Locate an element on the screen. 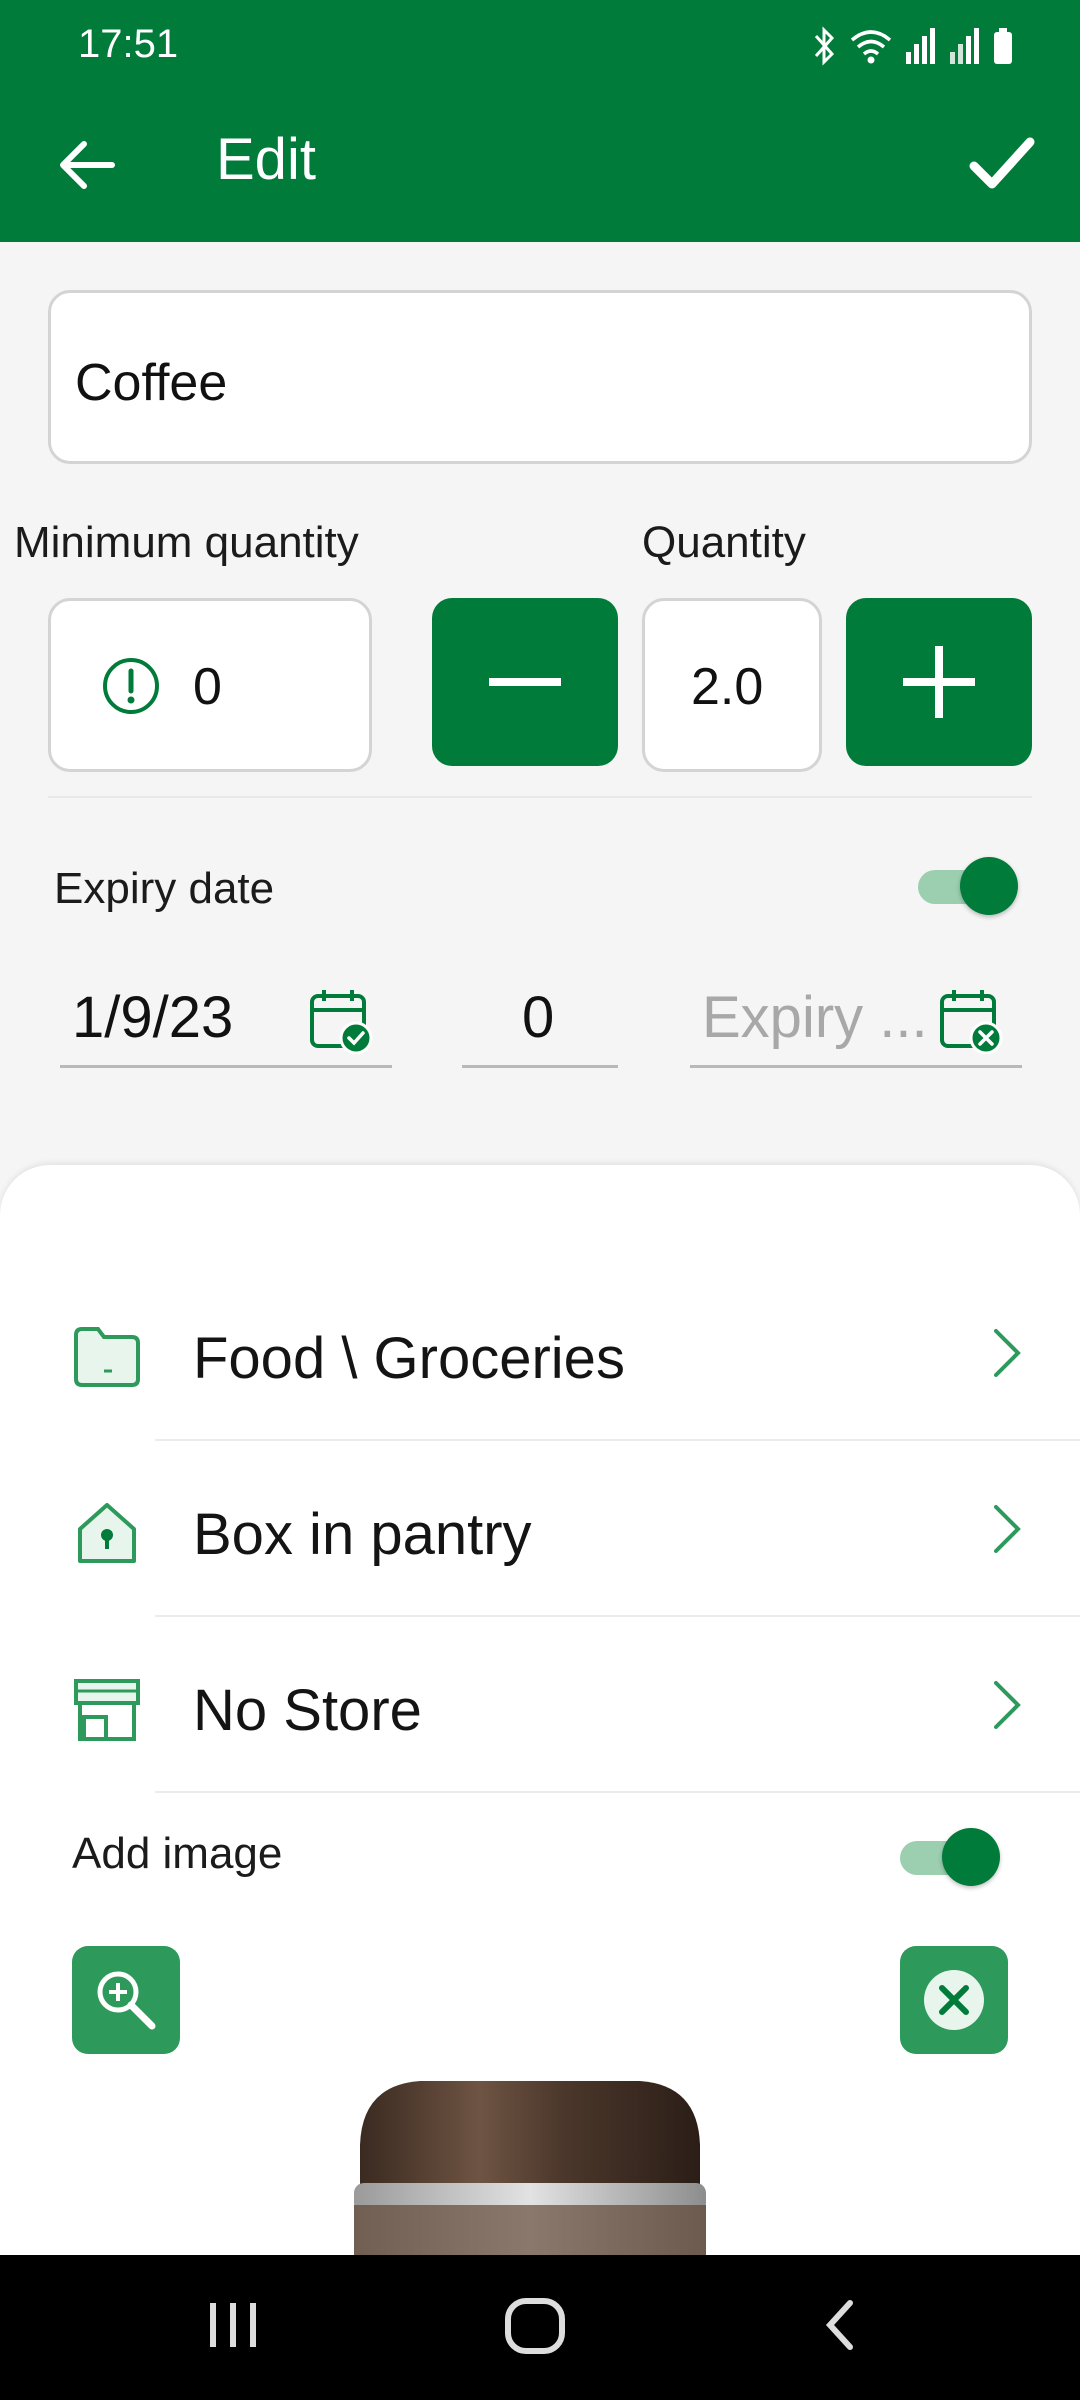 The image size is (1080, 2400). quantity-input: 2.0 is located at coordinates (732, 685).